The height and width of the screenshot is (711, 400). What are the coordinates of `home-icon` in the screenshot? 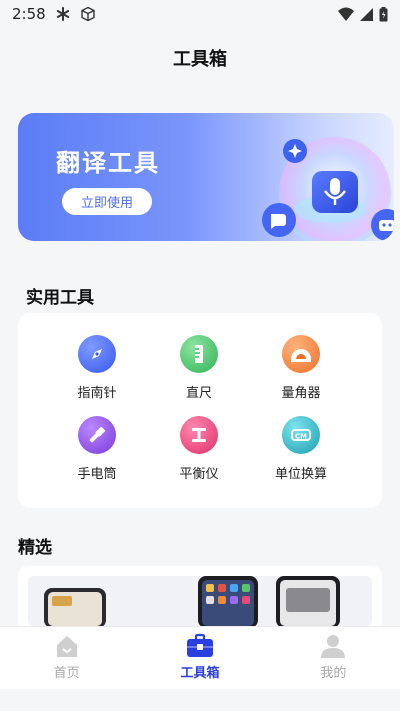 It's located at (67, 646).